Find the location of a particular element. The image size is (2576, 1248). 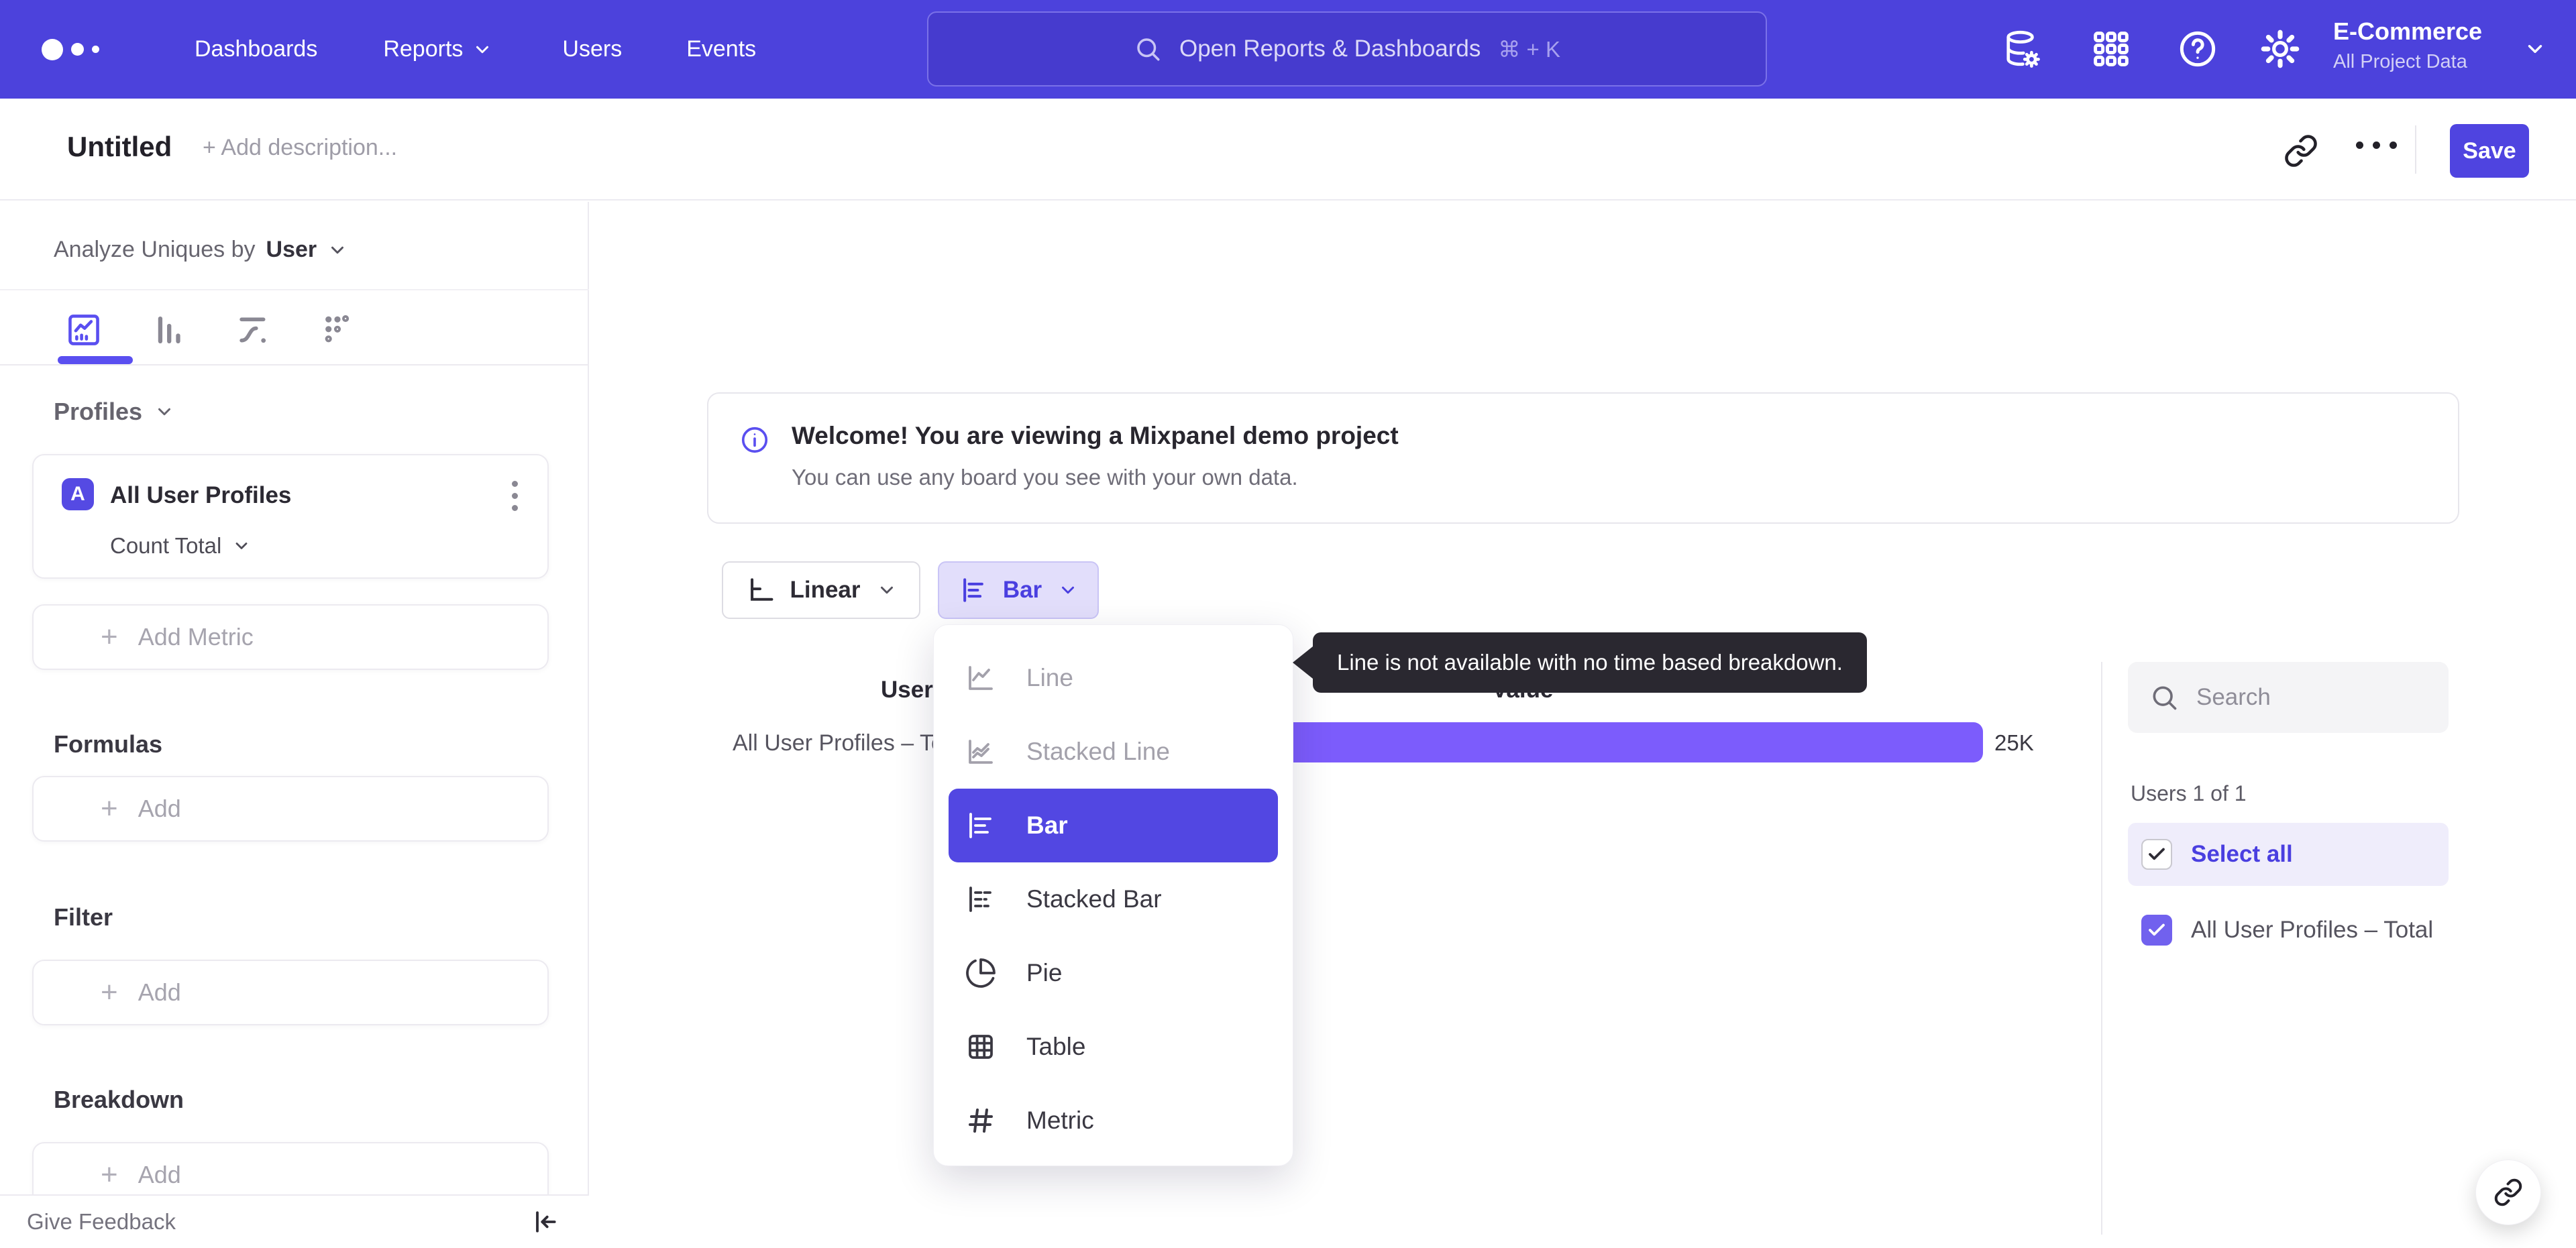

header-divider is located at coordinates (2415, 149).